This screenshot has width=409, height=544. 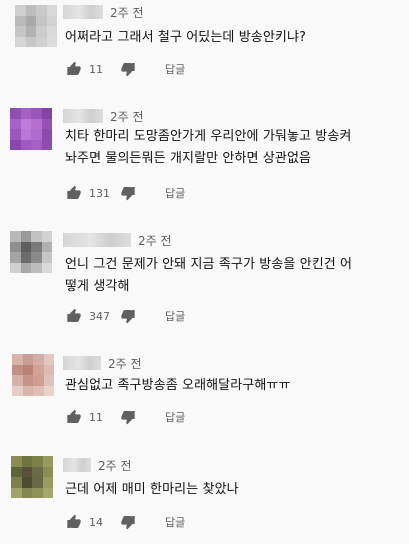 What do you see at coordinates (178, 385) in the screenshot?
I see `comment-text: 관심없고 족구방송좀 오래해달라구해ㅠㅠ` at bounding box center [178, 385].